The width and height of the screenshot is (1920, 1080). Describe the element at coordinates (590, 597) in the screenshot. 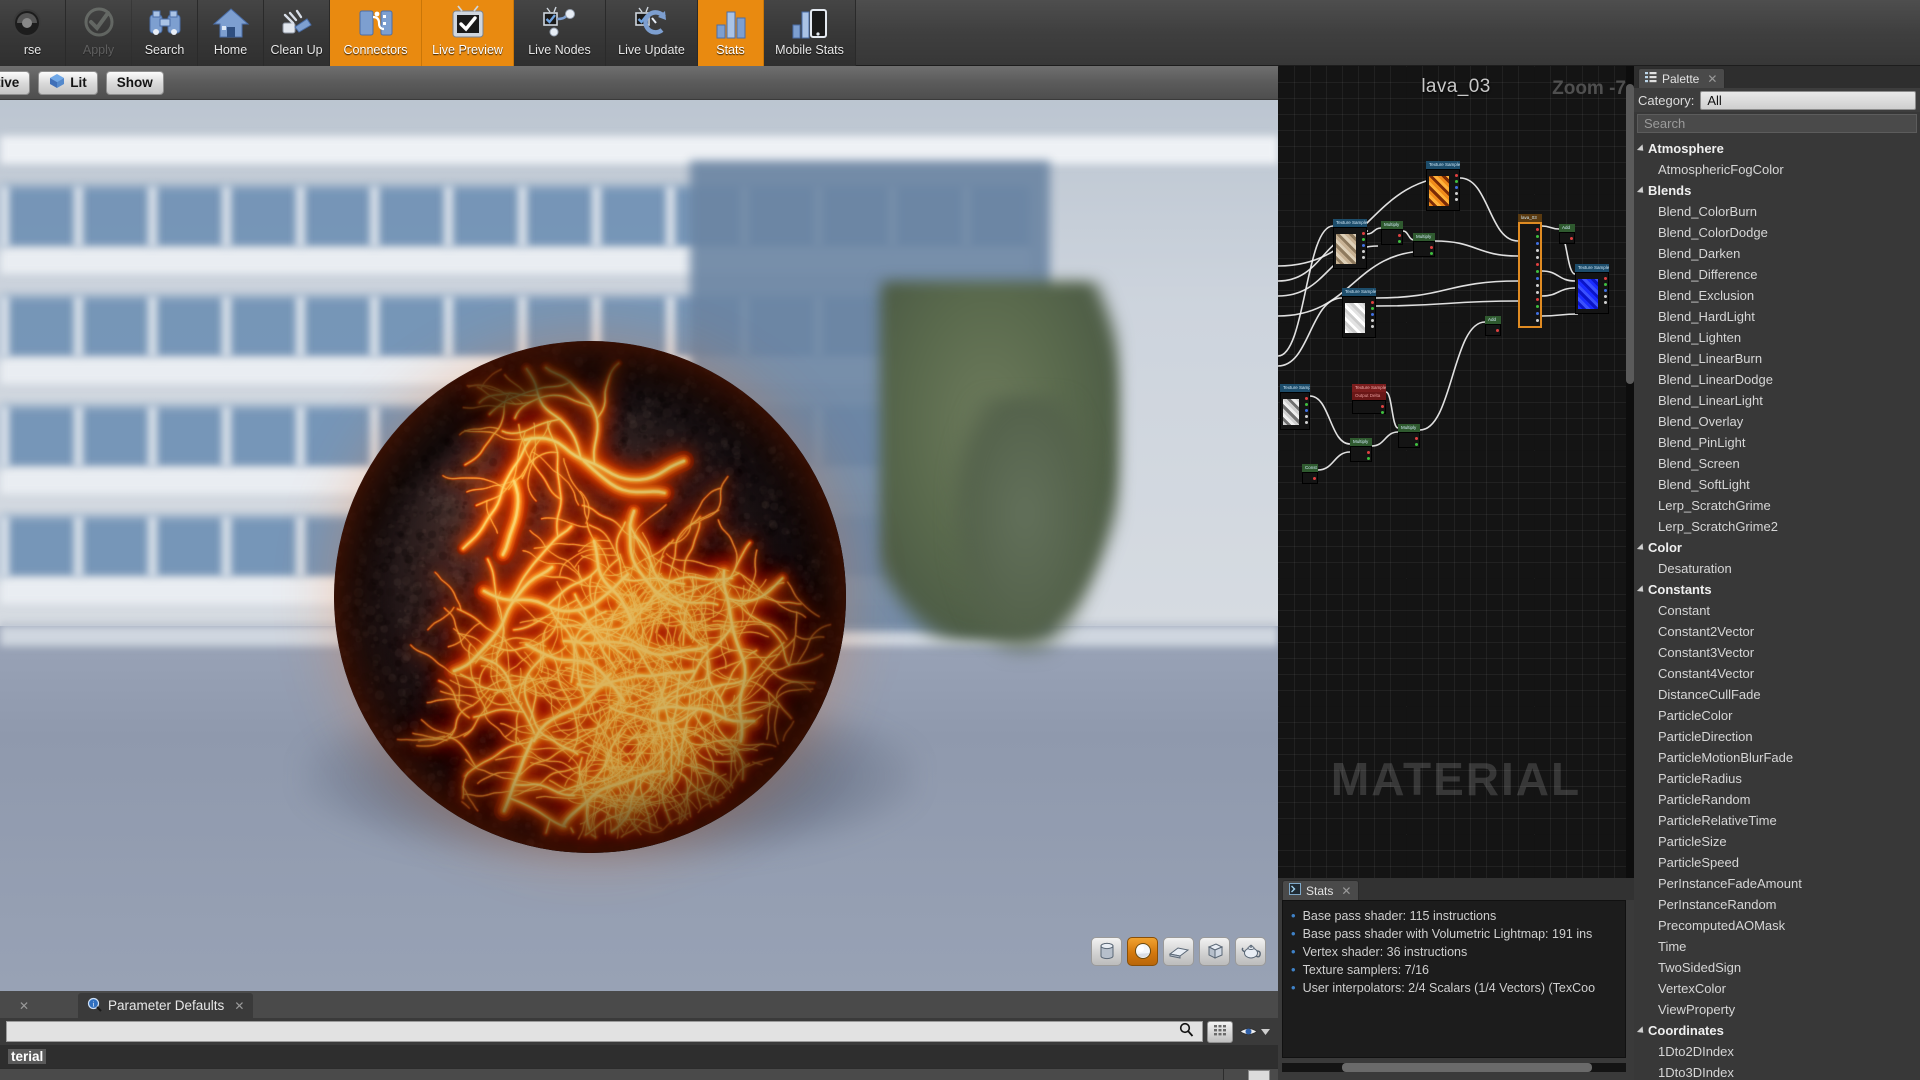

I see `lava-sphere-preview` at that location.